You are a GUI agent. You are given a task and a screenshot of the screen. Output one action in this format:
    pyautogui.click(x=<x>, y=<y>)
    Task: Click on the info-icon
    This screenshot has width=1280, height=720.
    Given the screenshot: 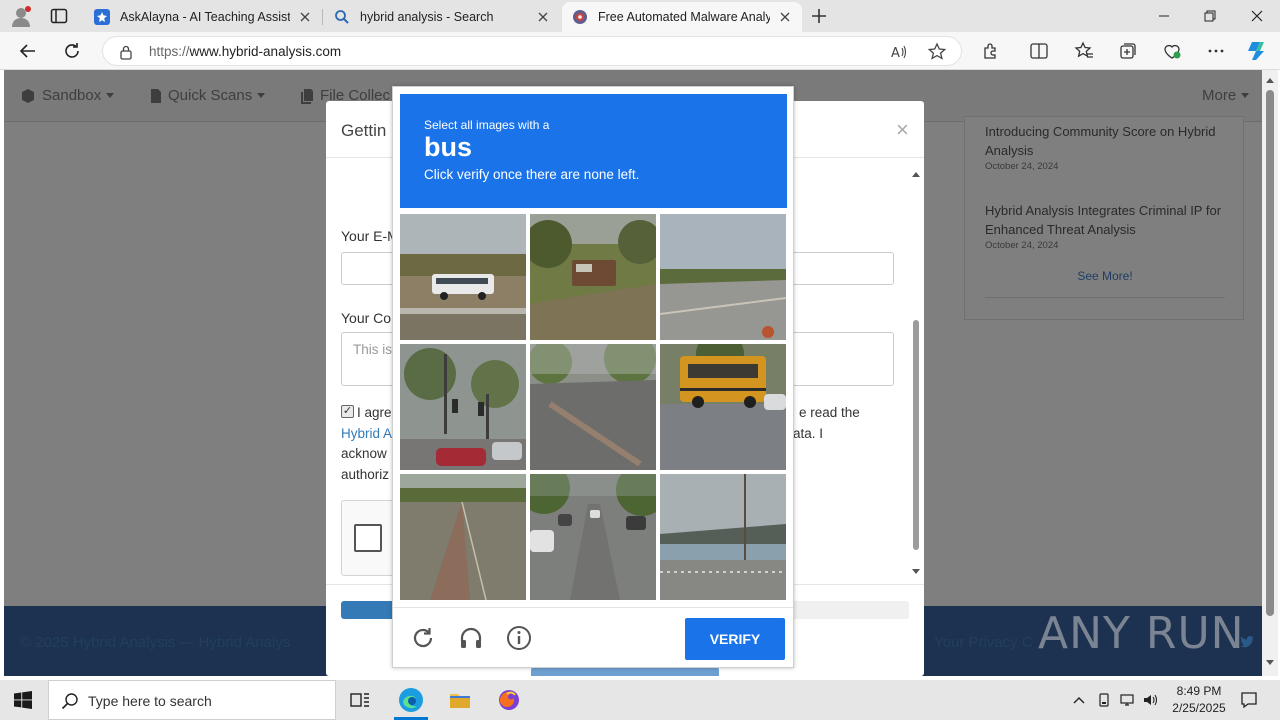 What is the action you would take?
    pyautogui.click(x=519, y=638)
    